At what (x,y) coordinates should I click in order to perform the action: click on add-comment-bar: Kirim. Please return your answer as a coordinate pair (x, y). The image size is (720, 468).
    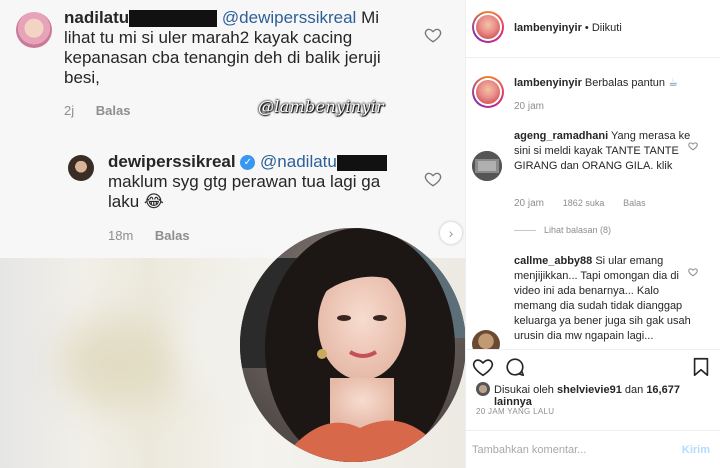
    Looking at the image, I should click on (593, 449).